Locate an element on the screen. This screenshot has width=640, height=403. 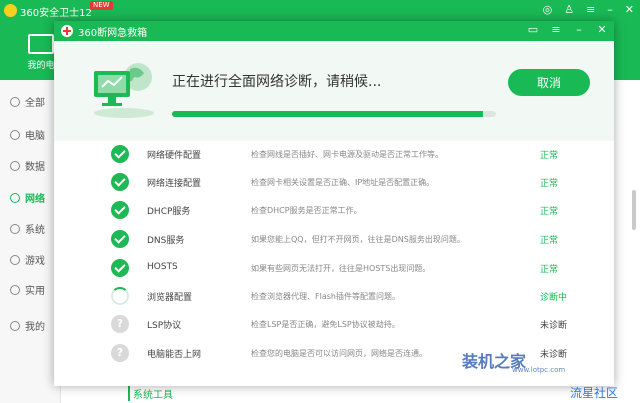
diagnosis-progress-bar is located at coordinates (334, 114).